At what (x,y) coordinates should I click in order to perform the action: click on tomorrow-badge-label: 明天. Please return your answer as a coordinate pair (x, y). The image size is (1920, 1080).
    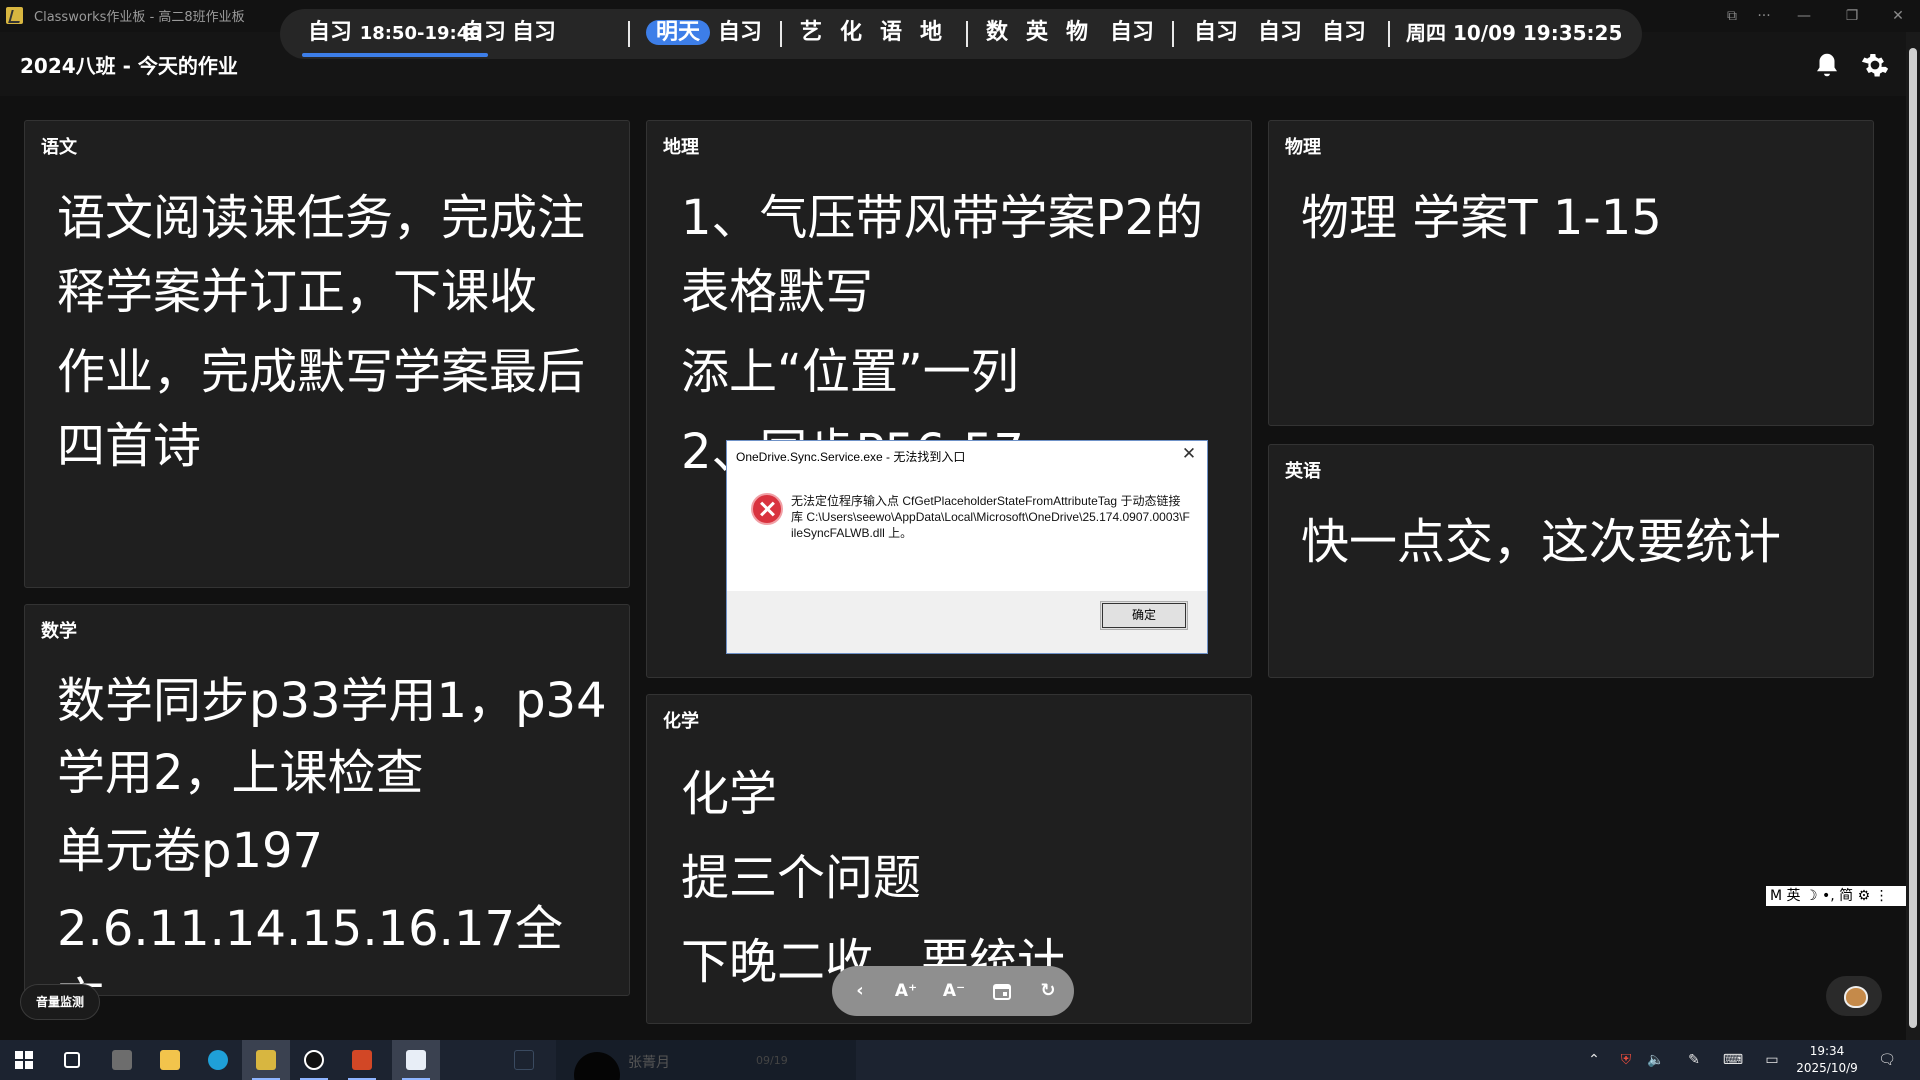
    Looking at the image, I should click on (678, 32).